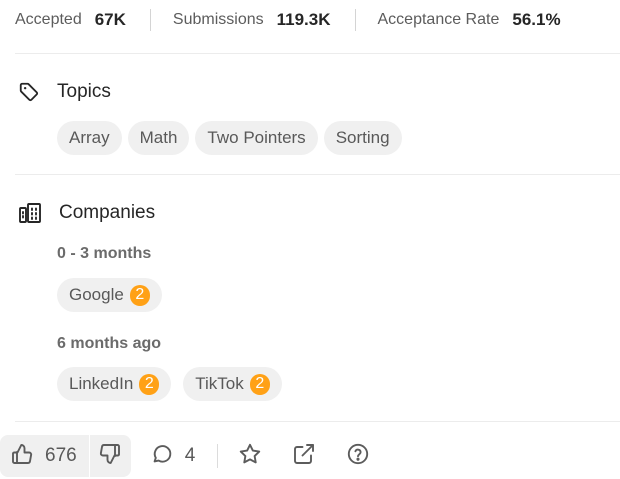 The width and height of the screenshot is (620, 479). Describe the element at coordinates (29, 92) in the screenshot. I see `tag-icon` at that location.